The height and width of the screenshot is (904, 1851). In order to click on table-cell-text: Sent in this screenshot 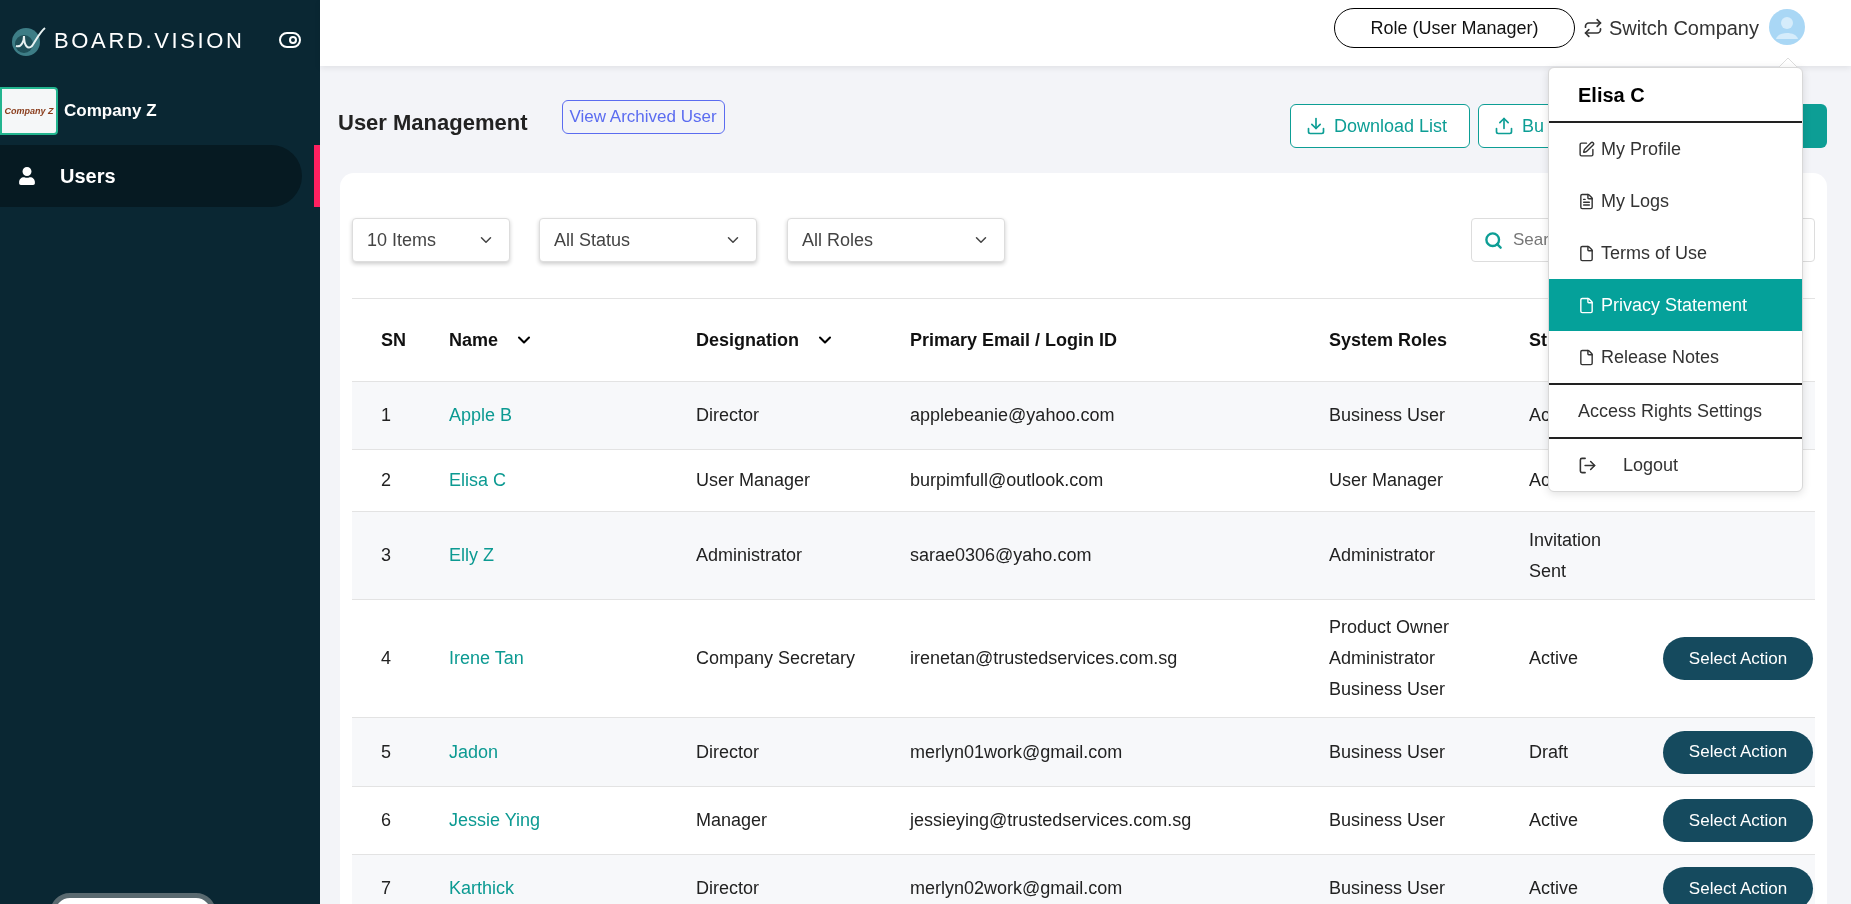, I will do `click(1548, 571)`.